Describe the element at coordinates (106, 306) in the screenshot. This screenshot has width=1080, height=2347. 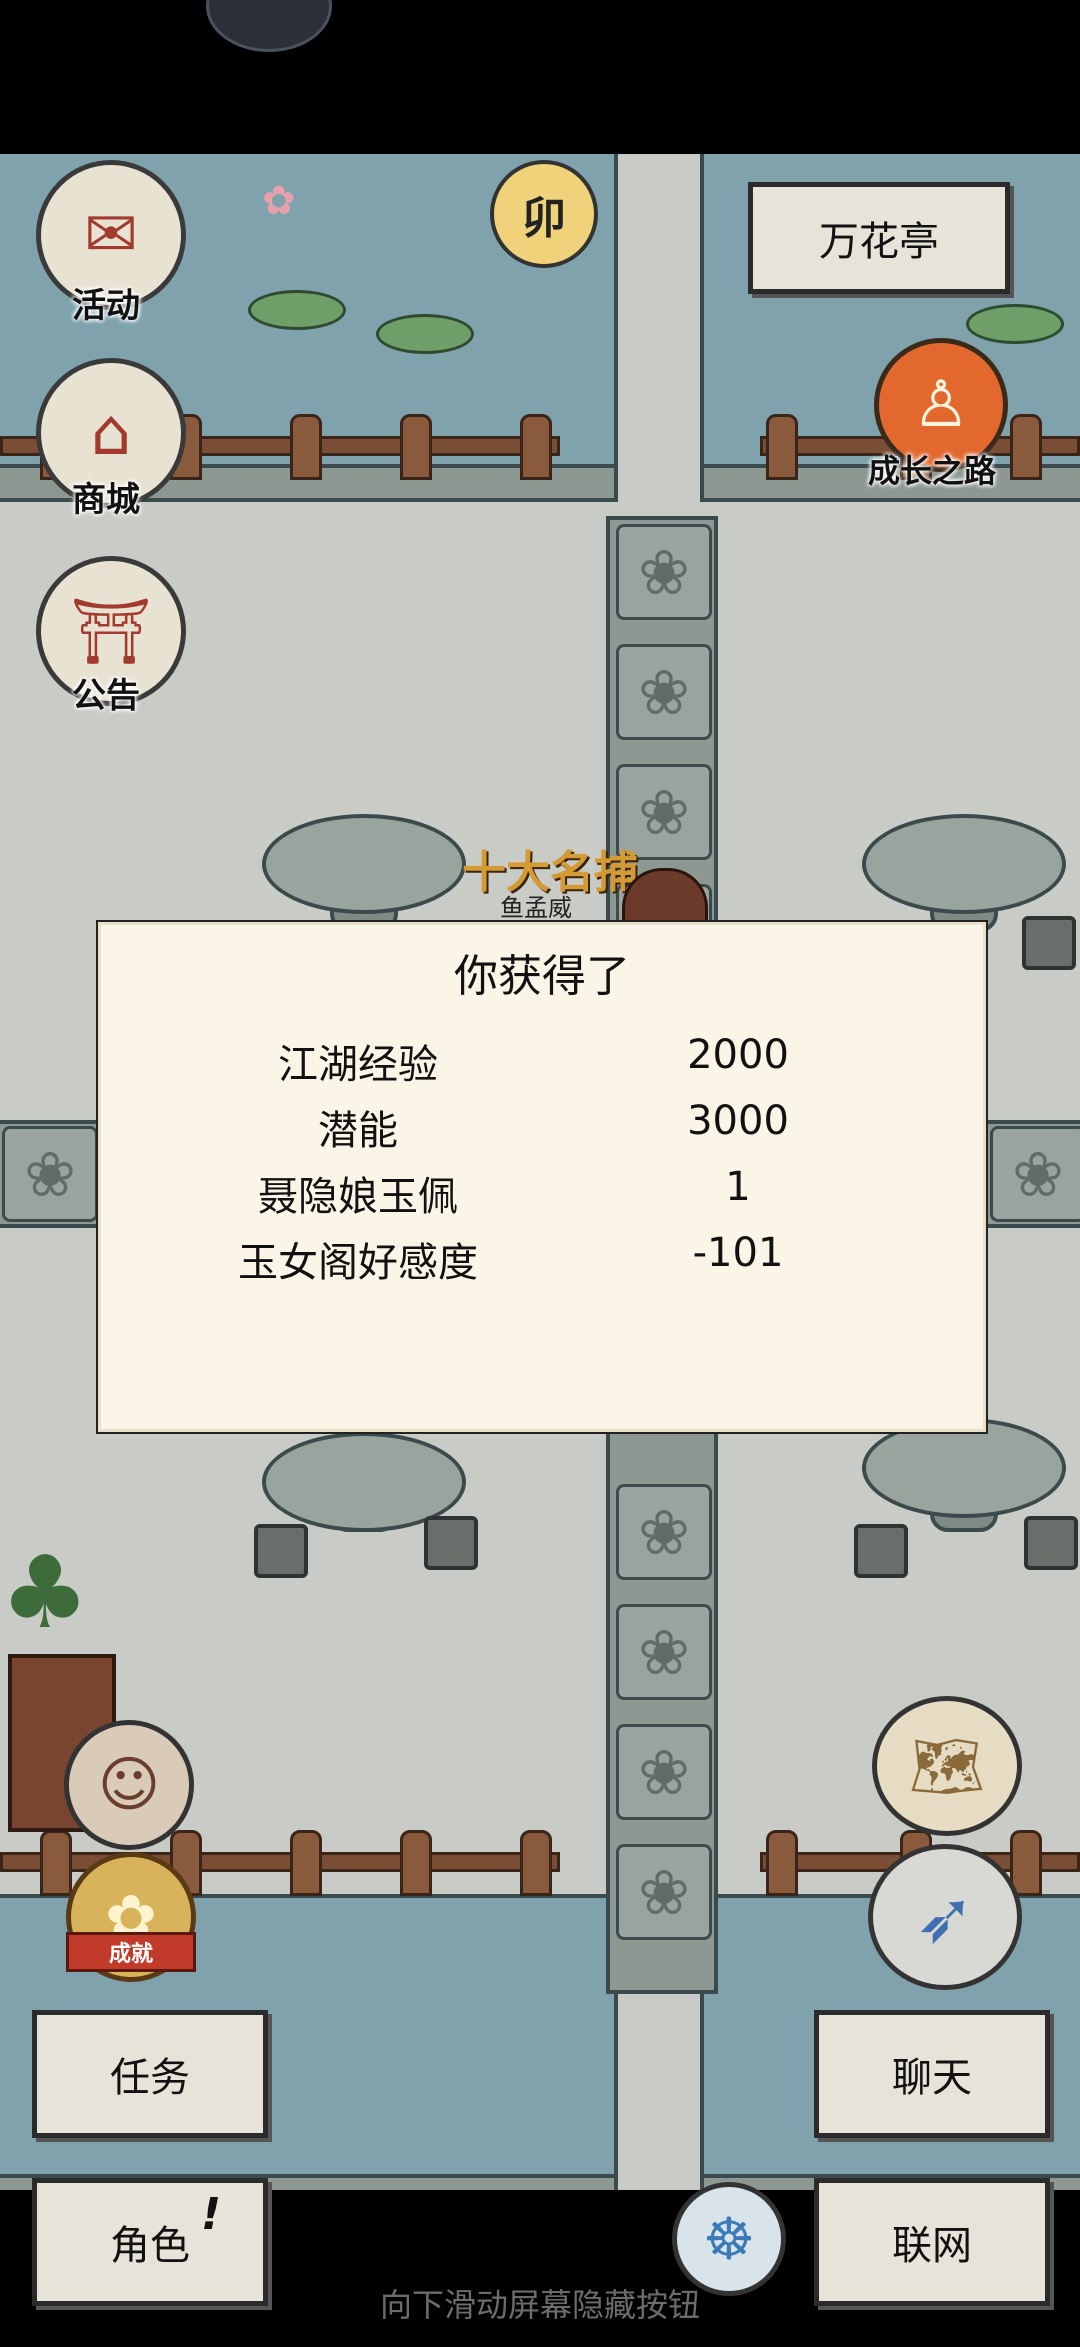
I see `activity-label: 活动` at that location.